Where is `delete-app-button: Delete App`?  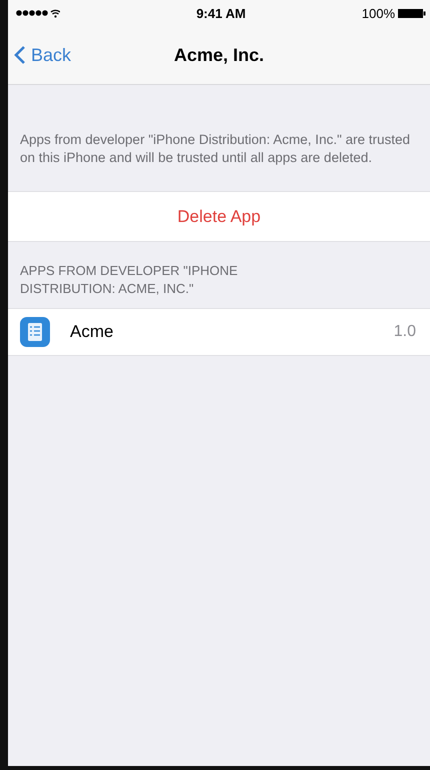
delete-app-button: Delete App is located at coordinates (219, 217).